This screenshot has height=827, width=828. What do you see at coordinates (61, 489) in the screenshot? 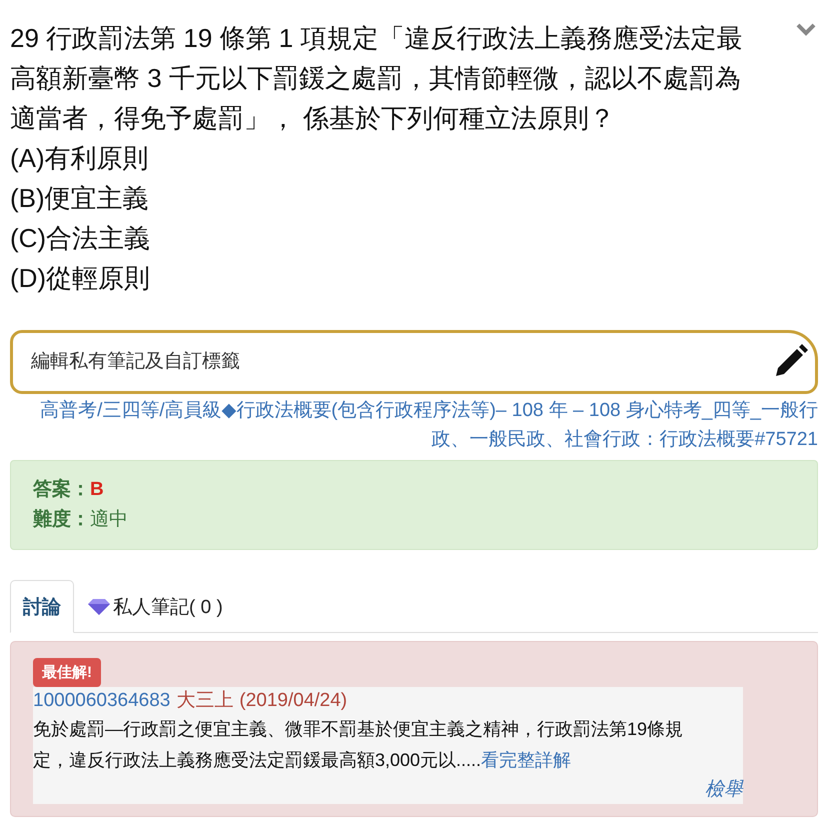
I see `answer-label: 答案：` at bounding box center [61, 489].